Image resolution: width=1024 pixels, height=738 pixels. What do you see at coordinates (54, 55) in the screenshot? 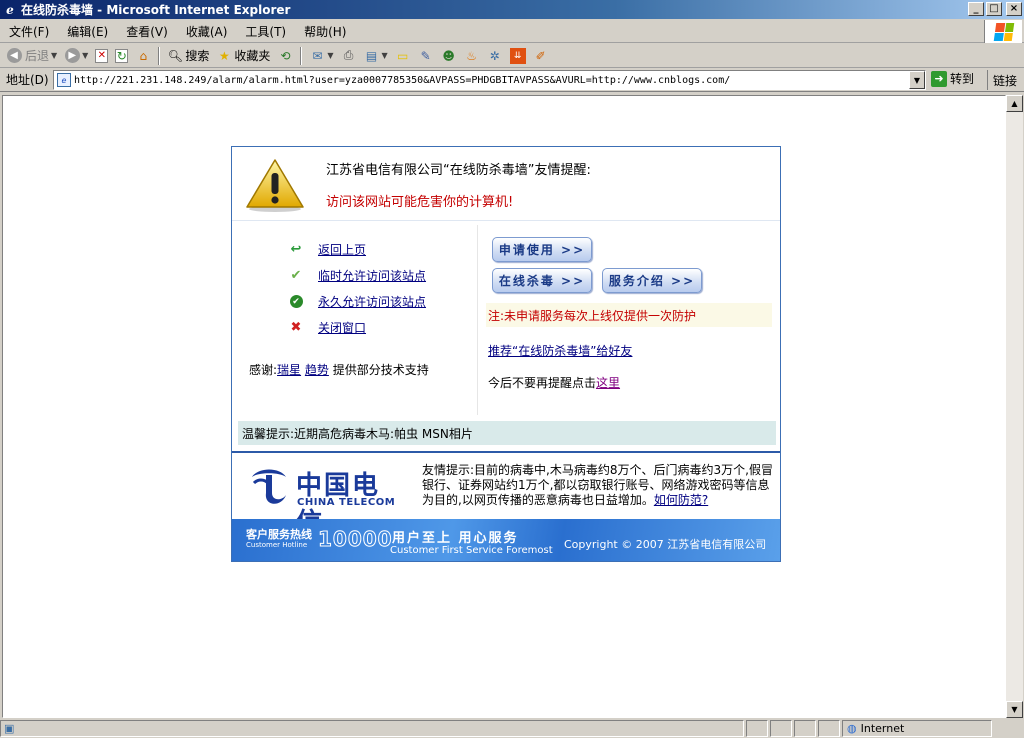
I see `back-dropdown-icon: ▼` at bounding box center [54, 55].